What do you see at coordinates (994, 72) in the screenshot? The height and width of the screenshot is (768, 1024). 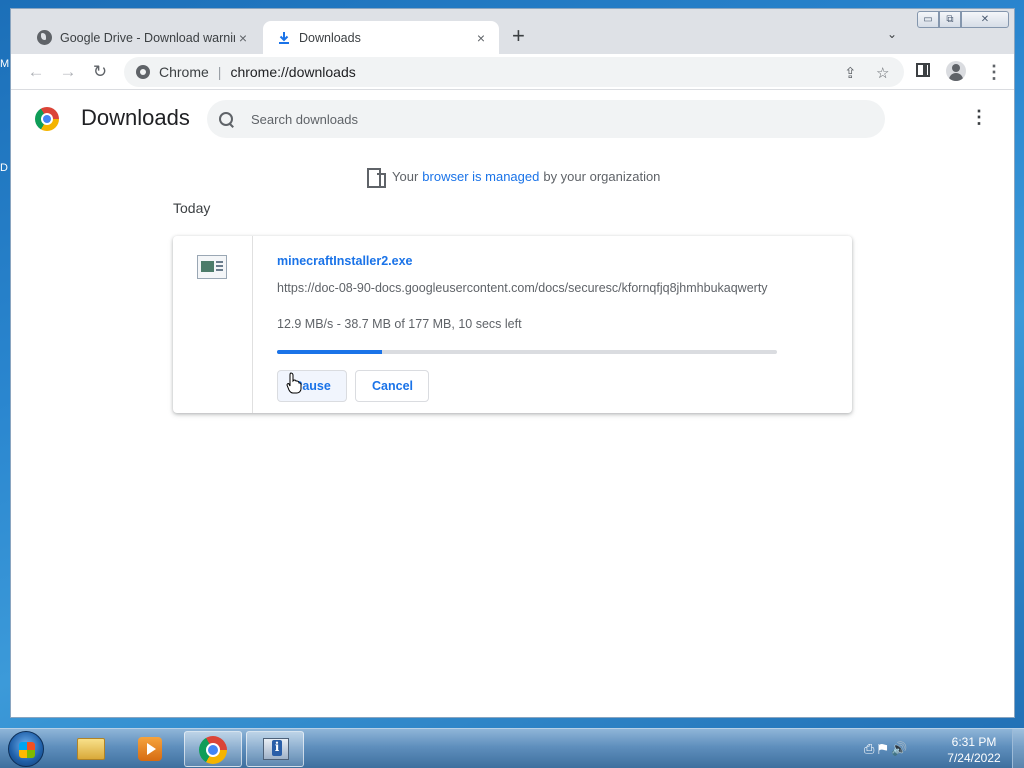 I see `browser-menu-icon: ⋮` at bounding box center [994, 72].